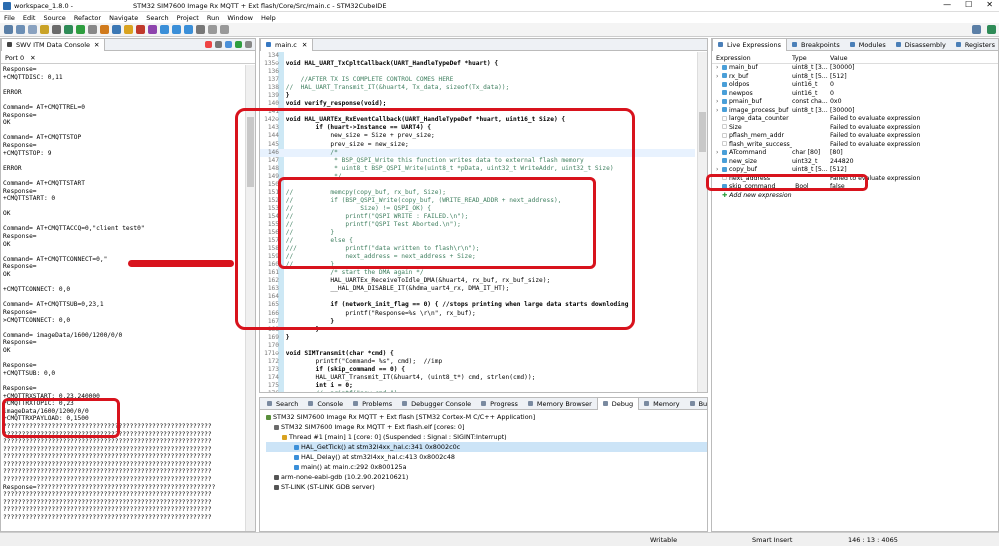 The height and width of the screenshot is (546, 999). I want to click on debug-frame-main: main() at main.c:292 0x800125a, so click(486, 467).